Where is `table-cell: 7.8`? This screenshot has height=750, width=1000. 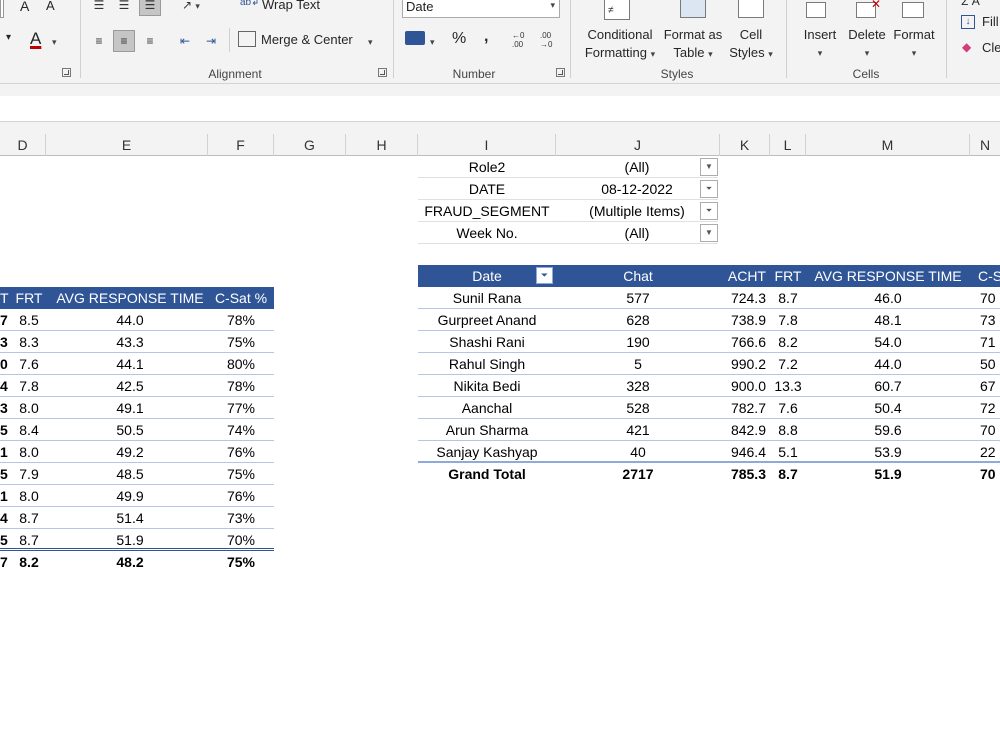 table-cell: 7.8 is located at coordinates (29, 386).